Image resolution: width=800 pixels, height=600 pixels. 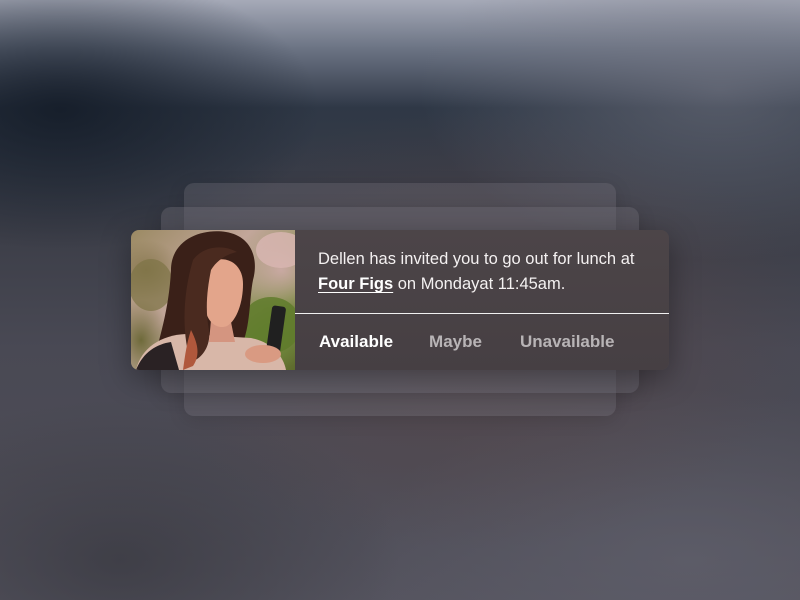 I want to click on response-actions: Available Maybe Unavailable, so click(x=482, y=342).